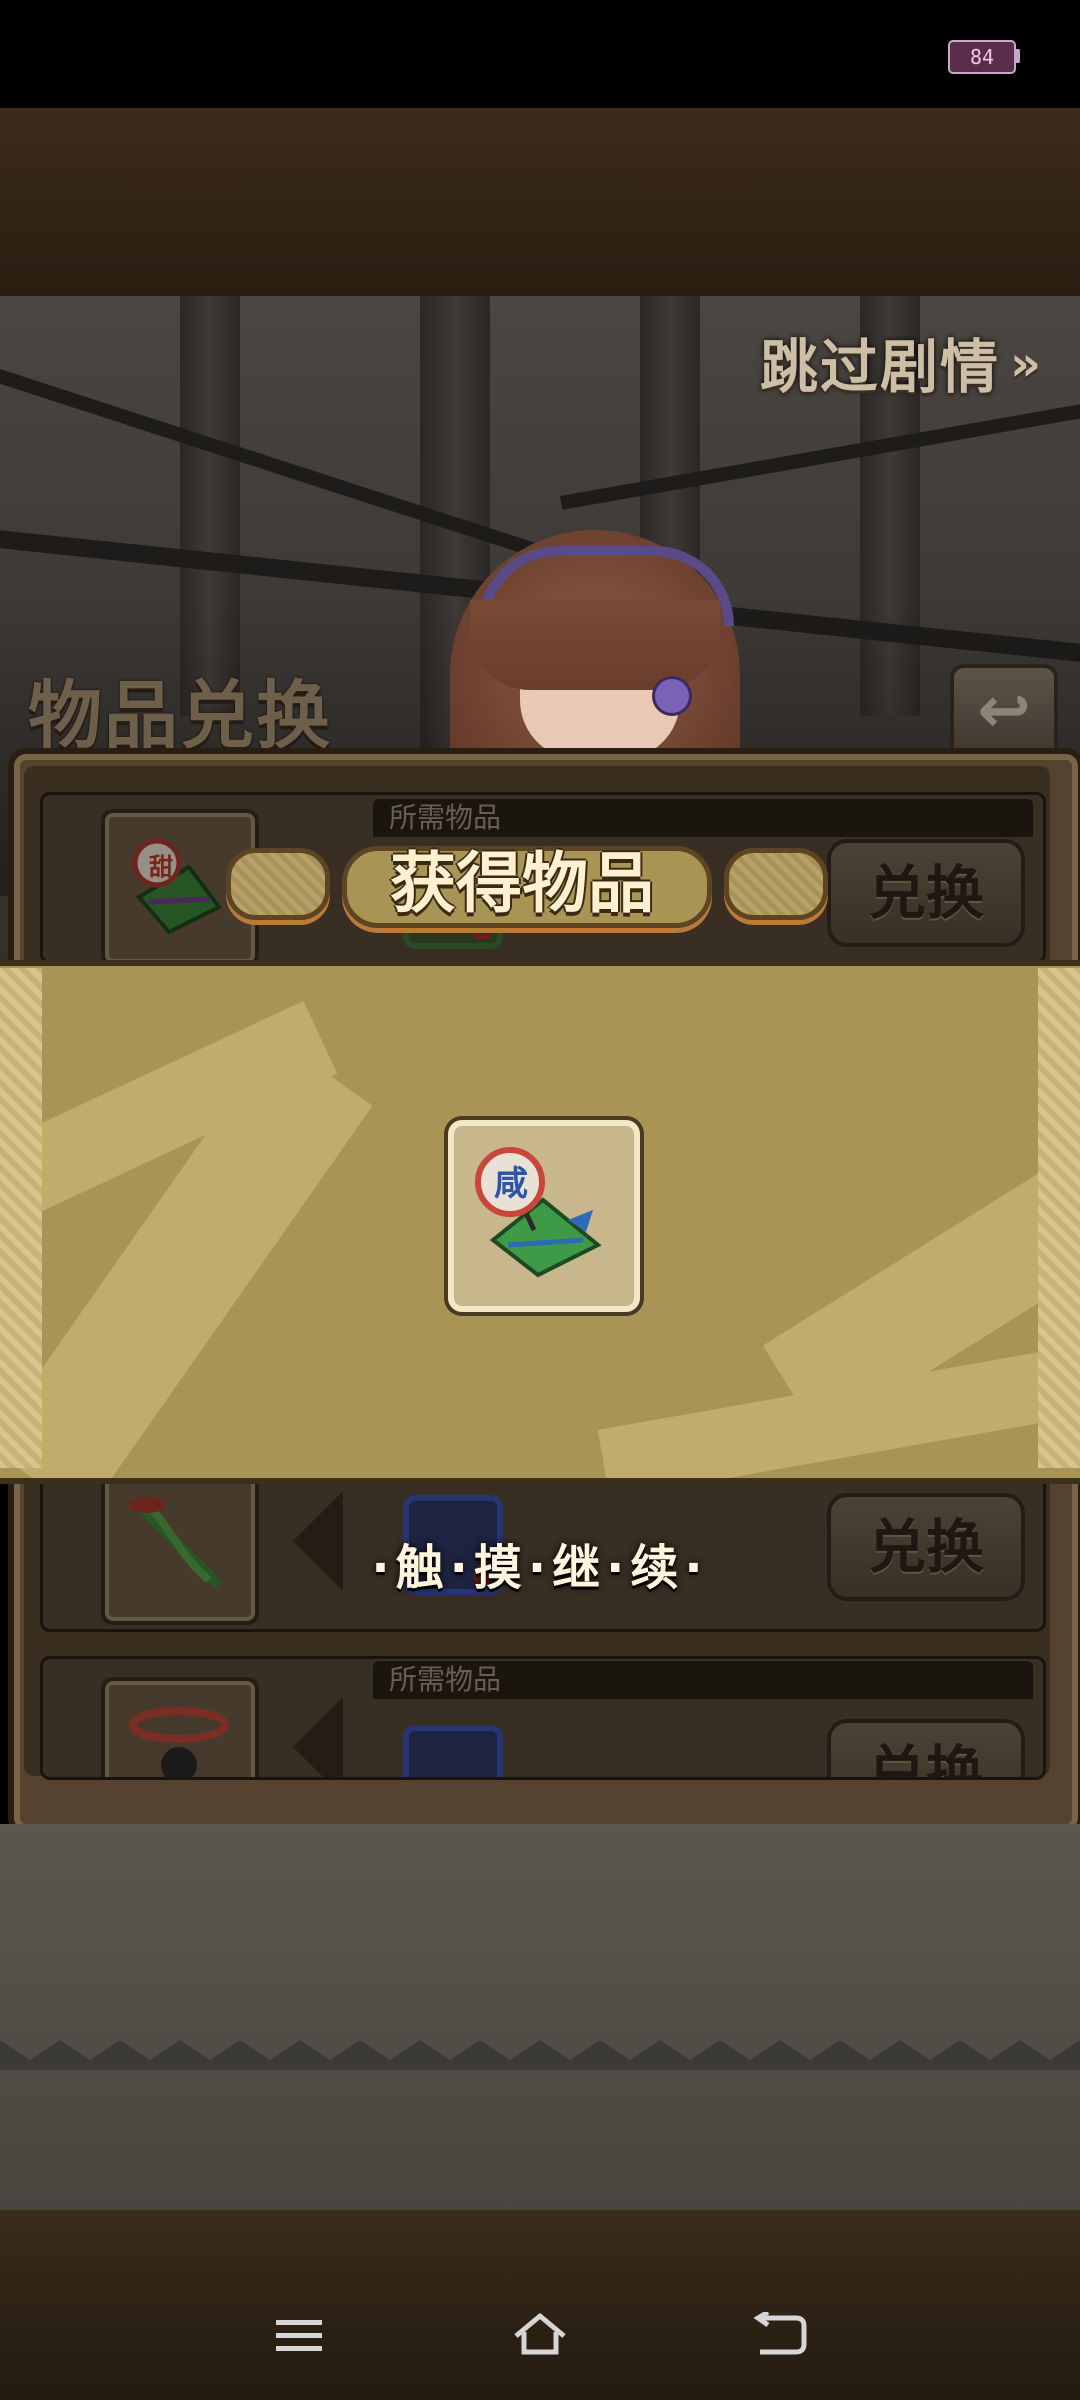 The height and width of the screenshot is (2400, 1080). Describe the element at coordinates (318, 1737) in the screenshot. I see `arrow-left-icon` at that location.